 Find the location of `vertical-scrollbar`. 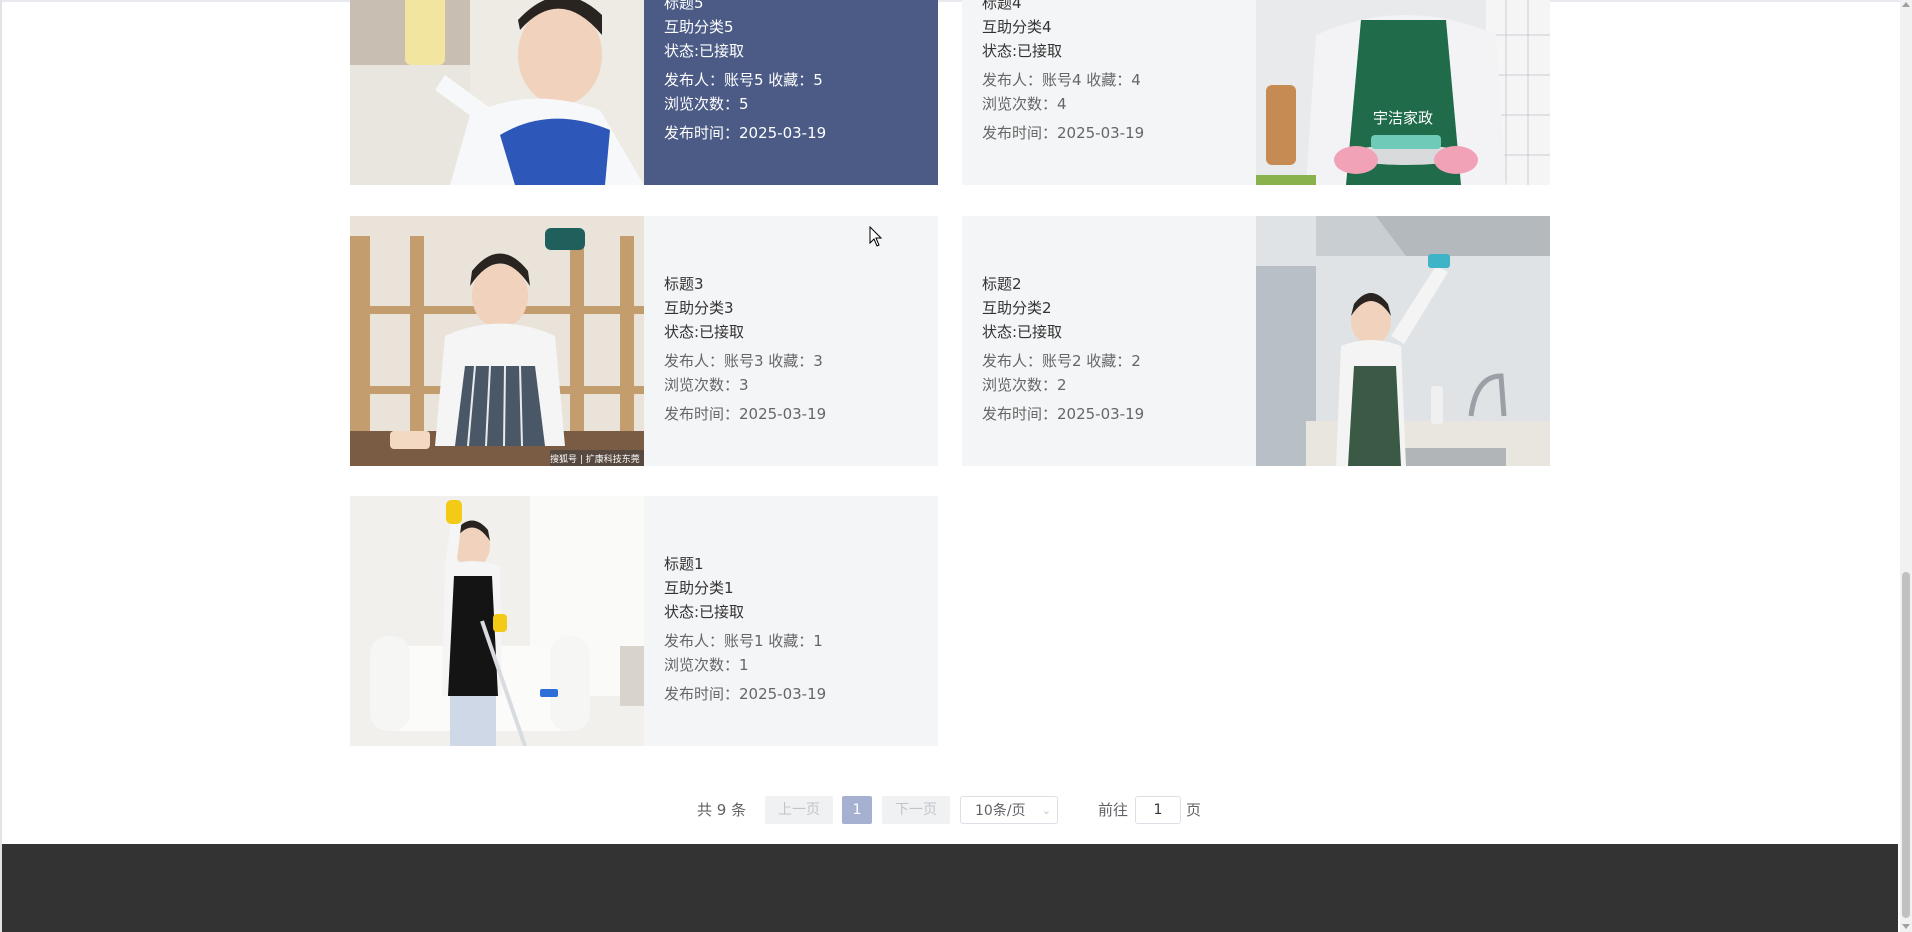

vertical-scrollbar is located at coordinates (1906, 466).